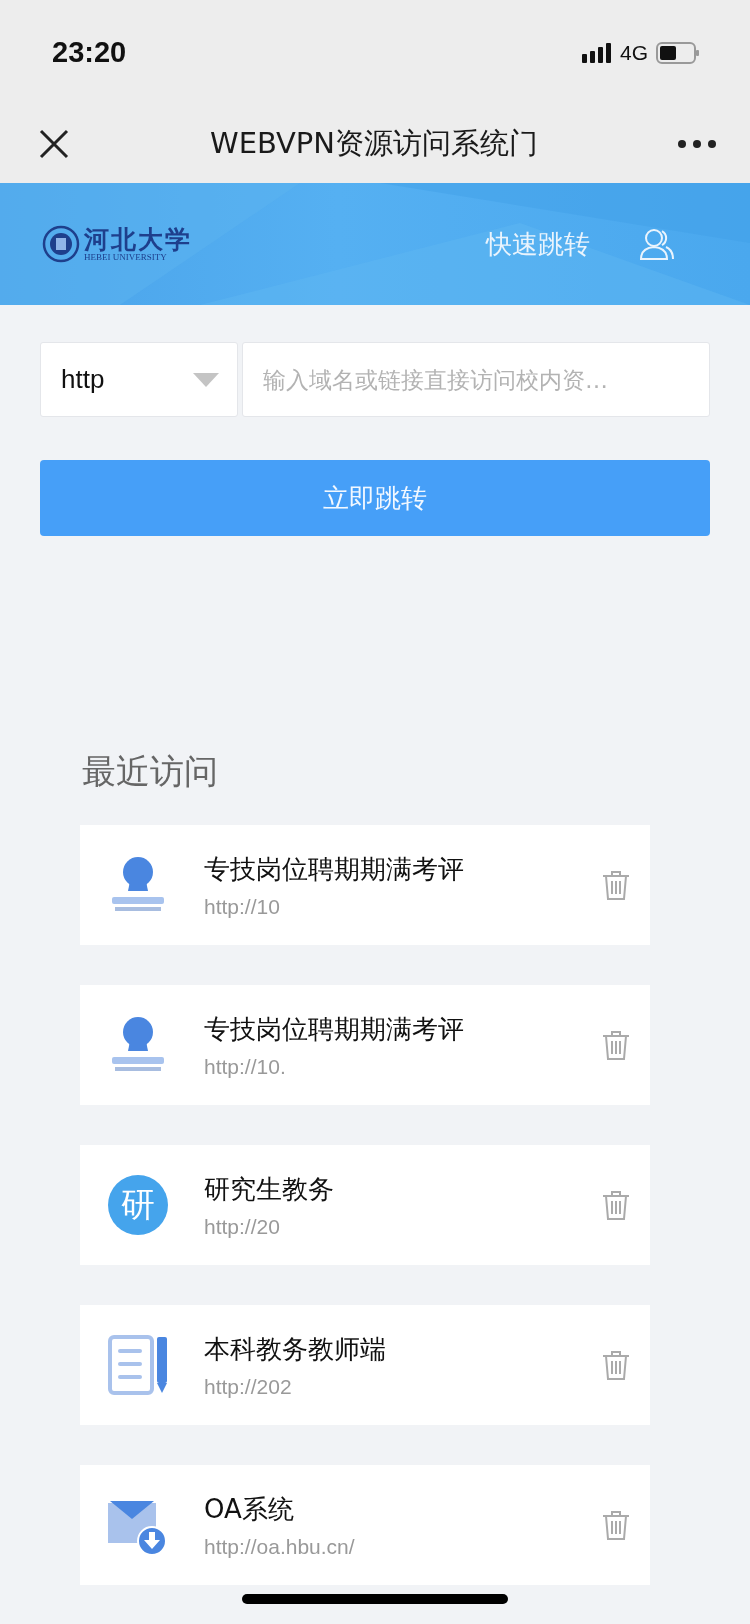 The width and height of the screenshot is (750, 1624). Describe the element at coordinates (678, 52) in the screenshot. I see `battery-icon` at that location.